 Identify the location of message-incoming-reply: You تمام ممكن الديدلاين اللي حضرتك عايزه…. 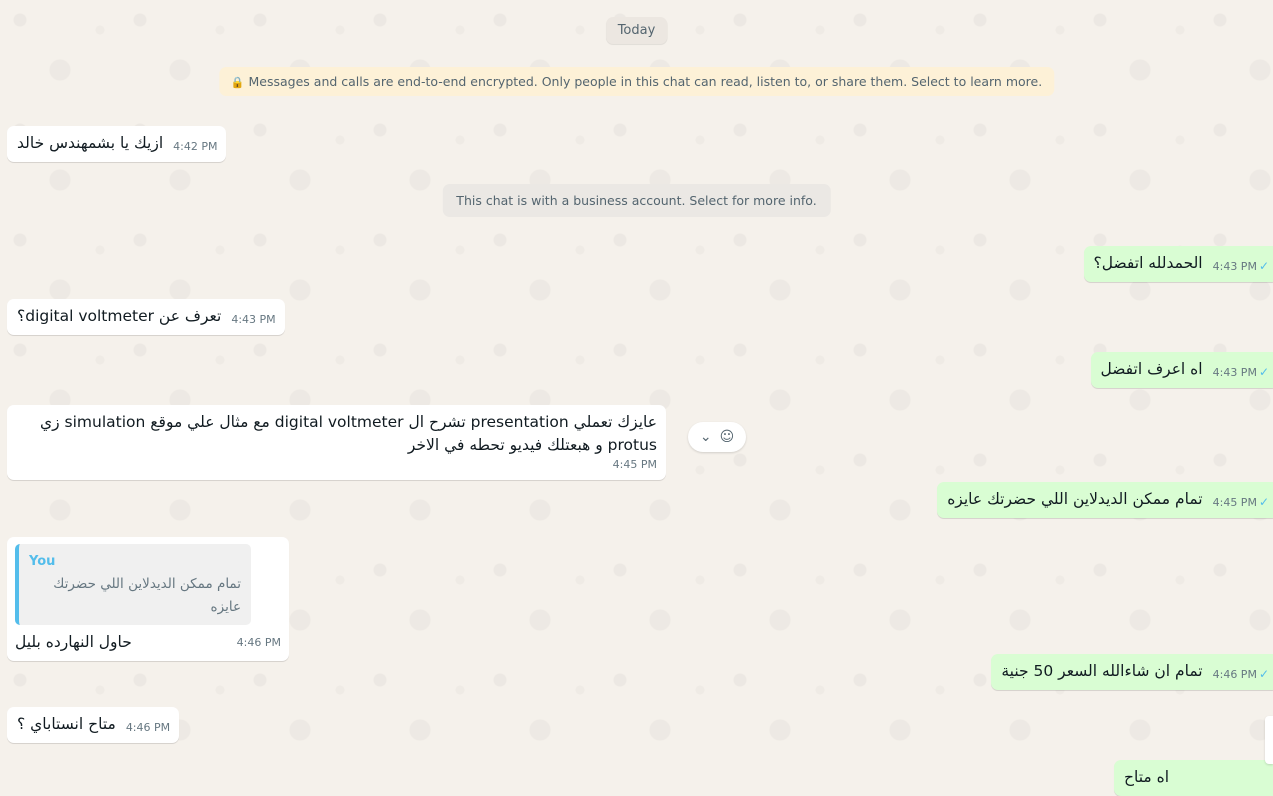
(148, 599).